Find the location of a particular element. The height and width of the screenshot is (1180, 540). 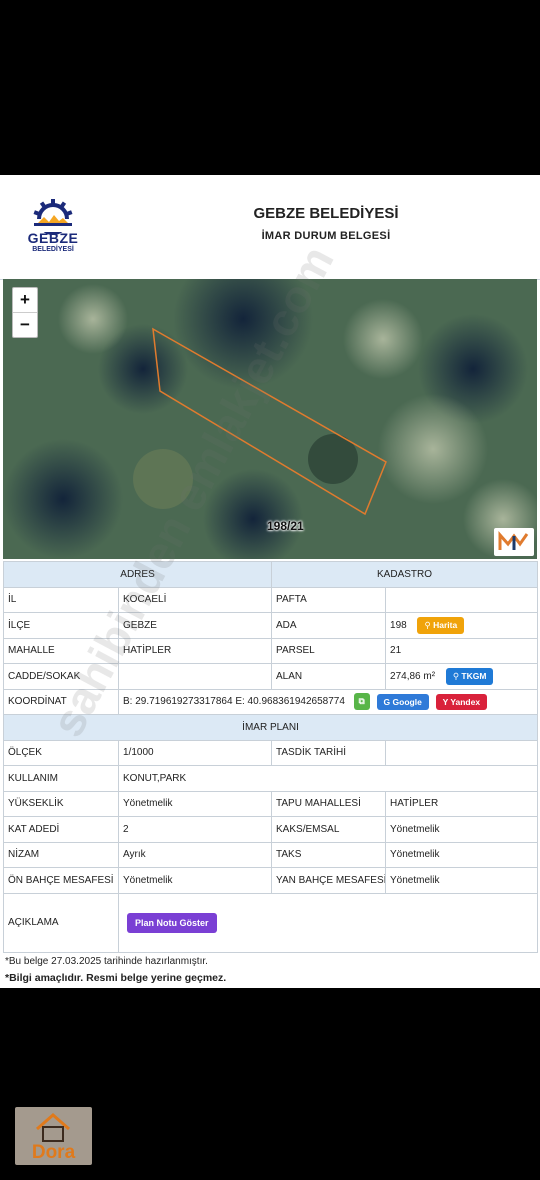

mahalle-label: MAHALLE is located at coordinates (61, 650).